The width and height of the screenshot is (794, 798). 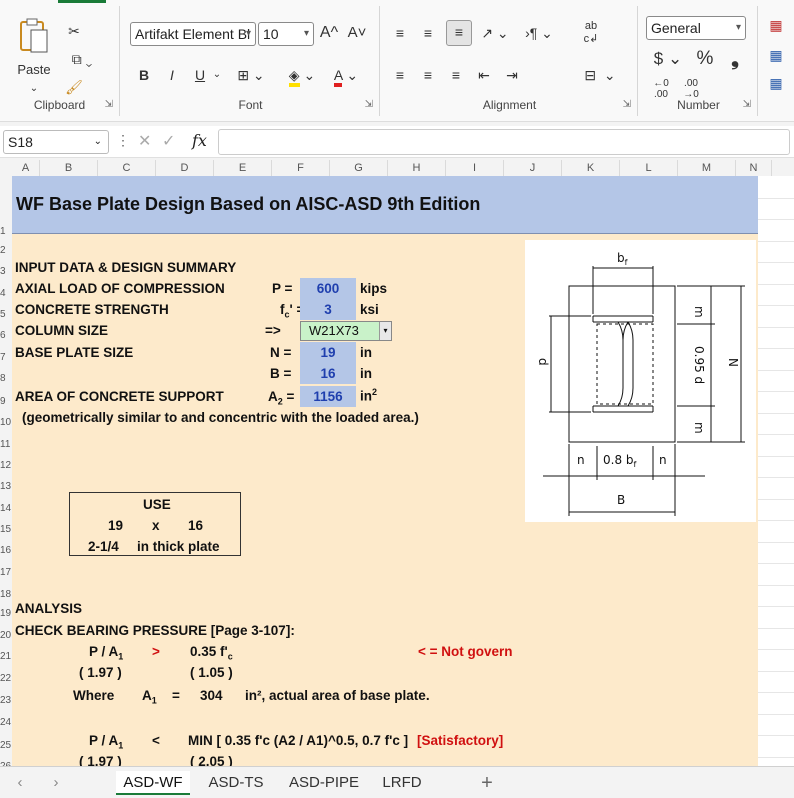 I want to click on row-header: 22, so click(x=6, y=678).